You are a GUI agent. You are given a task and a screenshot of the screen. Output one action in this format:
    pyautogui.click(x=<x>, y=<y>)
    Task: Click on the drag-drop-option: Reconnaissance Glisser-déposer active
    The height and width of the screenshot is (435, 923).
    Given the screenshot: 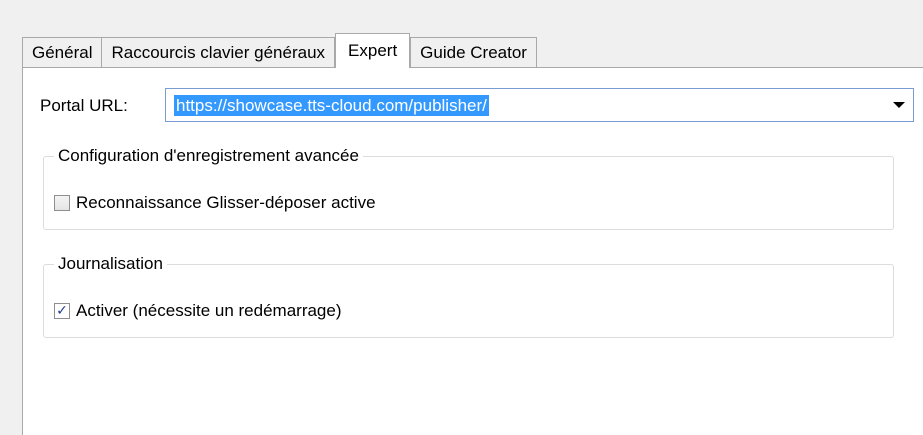 What is the action you would take?
    pyautogui.click(x=215, y=203)
    